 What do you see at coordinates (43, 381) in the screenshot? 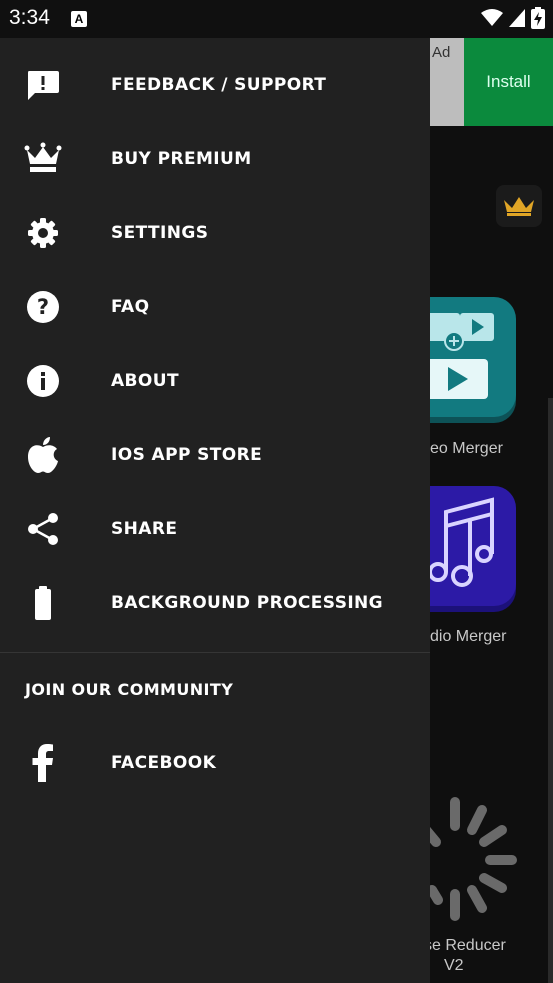
I see `info-icon` at bounding box center [43, 381].